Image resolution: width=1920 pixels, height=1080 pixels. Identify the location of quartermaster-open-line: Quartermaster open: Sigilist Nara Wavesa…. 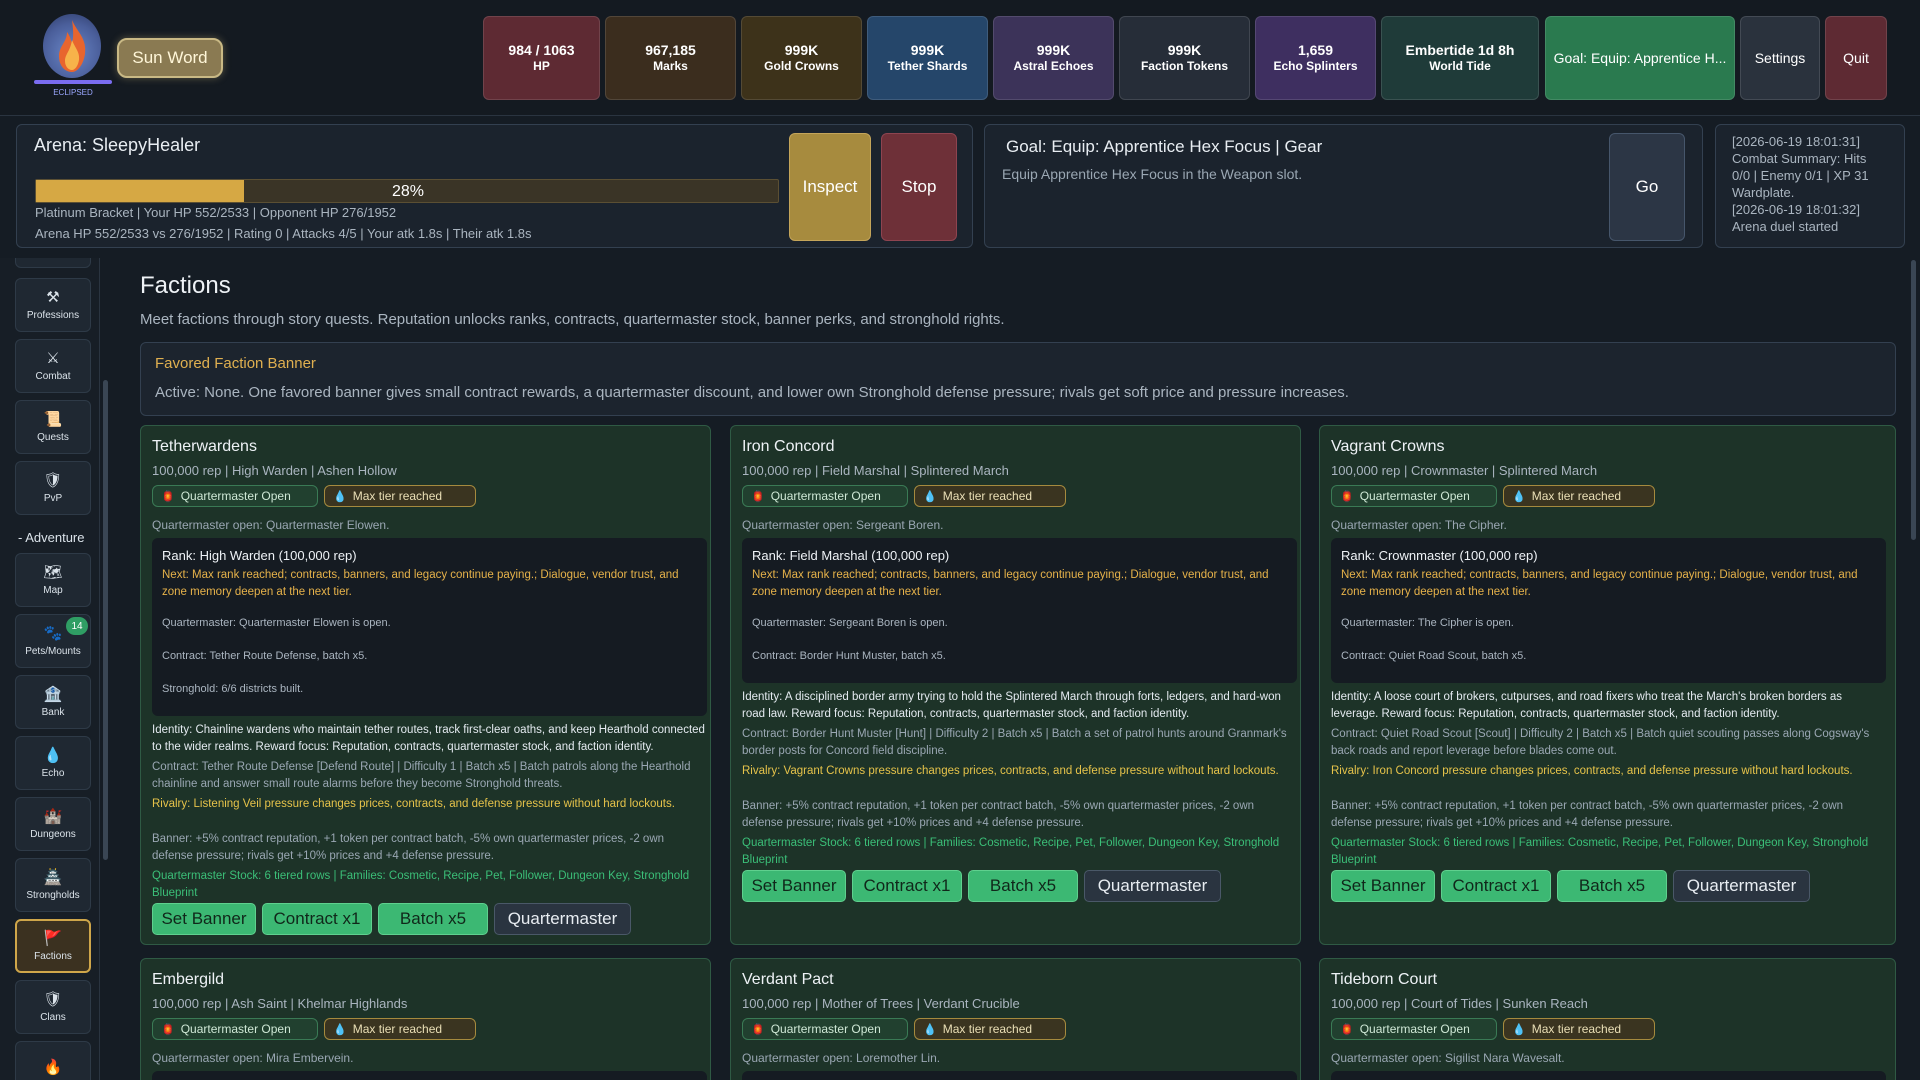
(1448, 1058).